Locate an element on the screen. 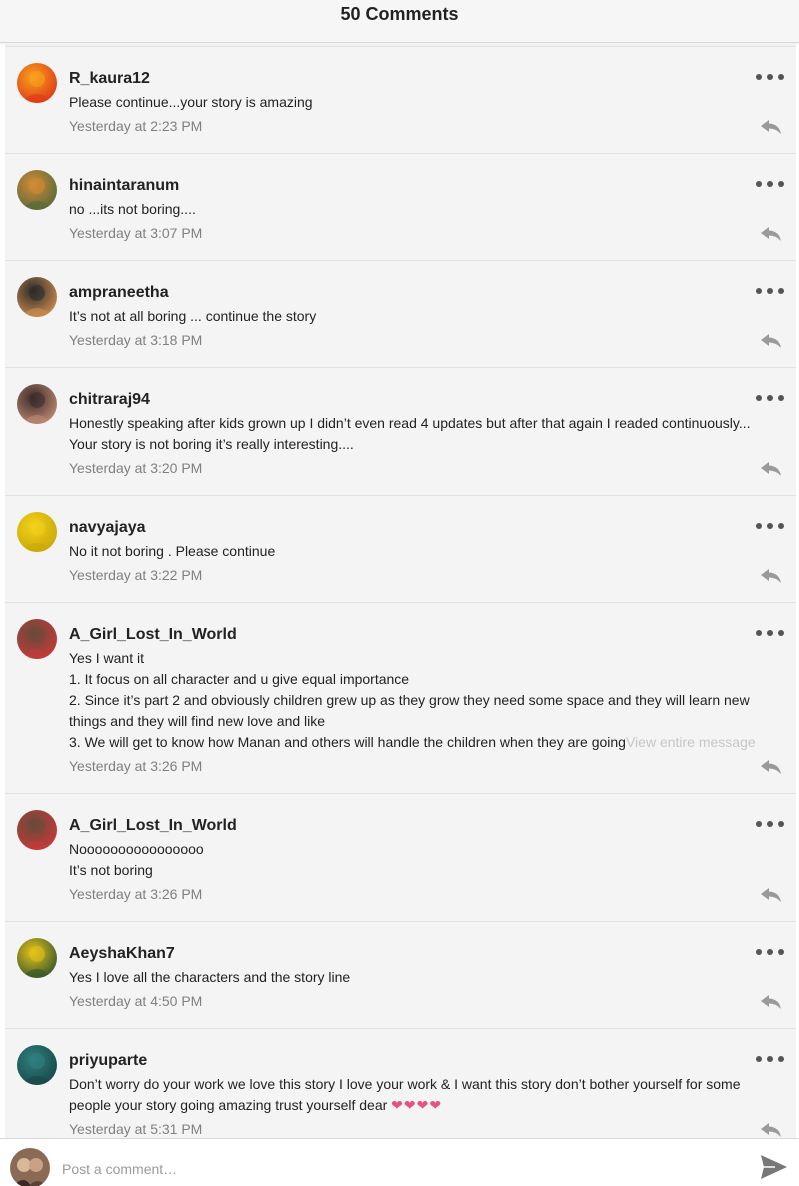 The image size is (799, 1186). comment-username: navyajaya is located at coordinates (432, 528).